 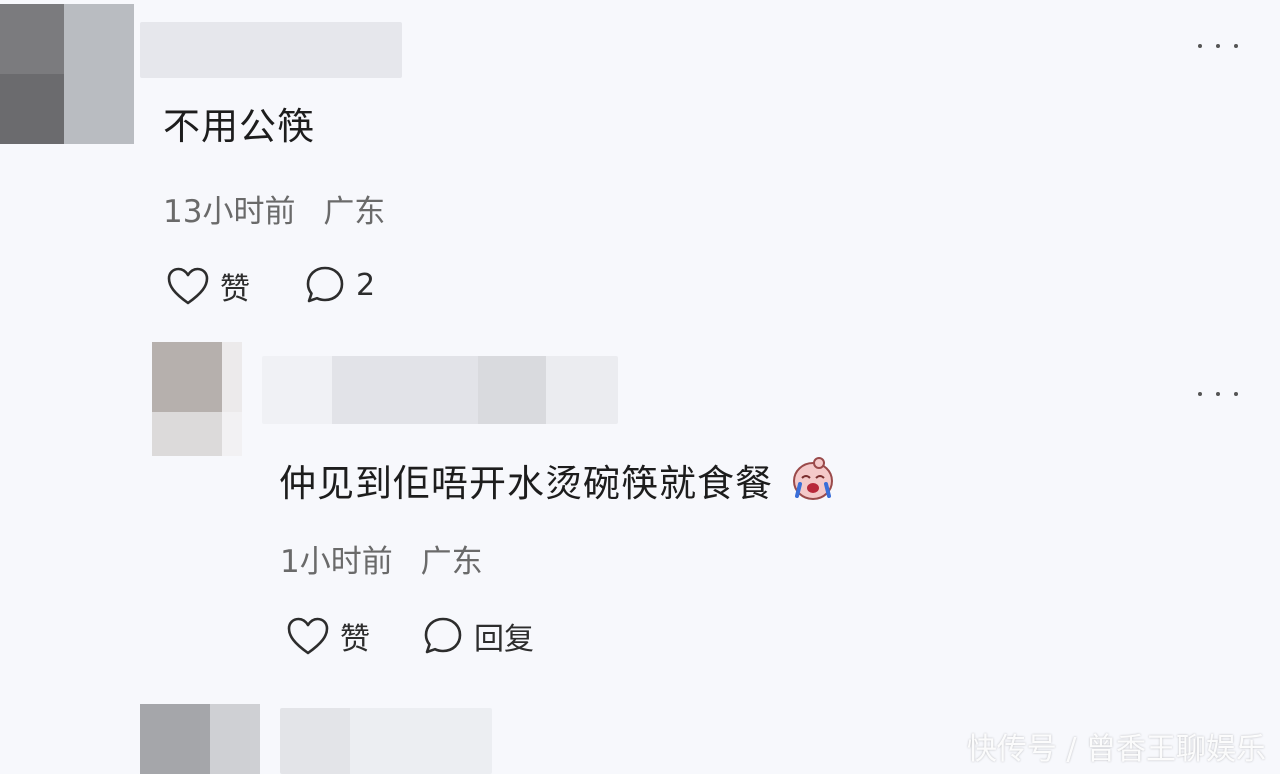 I want to click on reply-button: 回复, so click(x=478, y=636).